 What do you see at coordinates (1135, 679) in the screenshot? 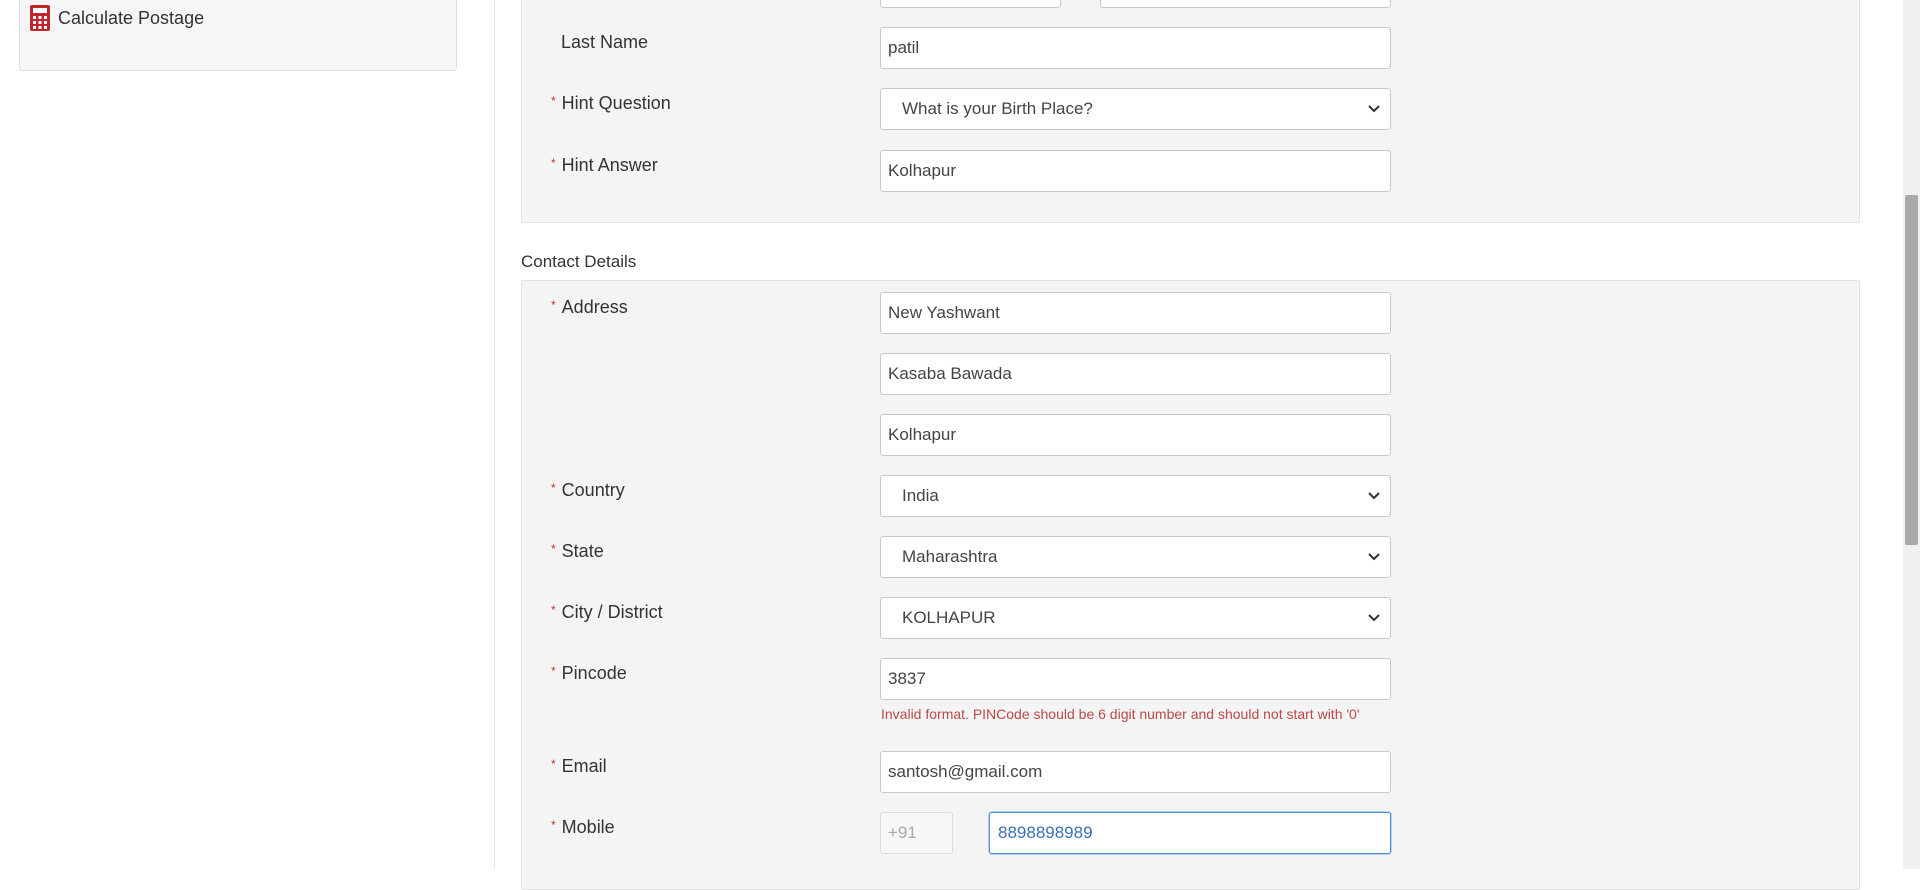
I see `pincode-input` at bounding box center [1135, 679].